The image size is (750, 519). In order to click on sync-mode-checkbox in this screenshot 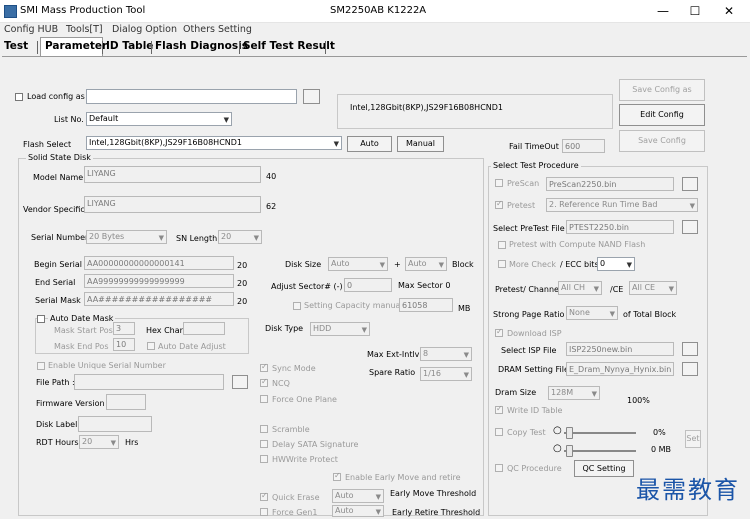, I will do `click(264, 367)`.